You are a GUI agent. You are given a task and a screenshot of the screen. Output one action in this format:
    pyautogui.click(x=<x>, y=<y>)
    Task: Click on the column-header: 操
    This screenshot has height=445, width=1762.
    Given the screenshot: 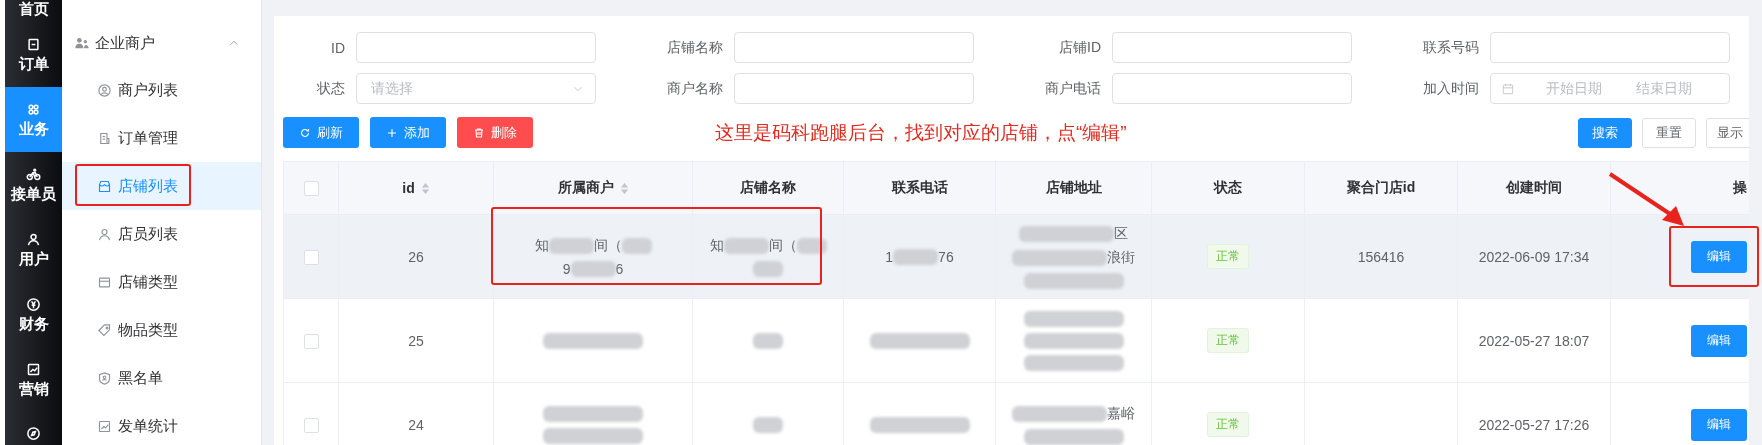 What is the action you would take?
    pyautogui.click(x=1740, y=188)
    